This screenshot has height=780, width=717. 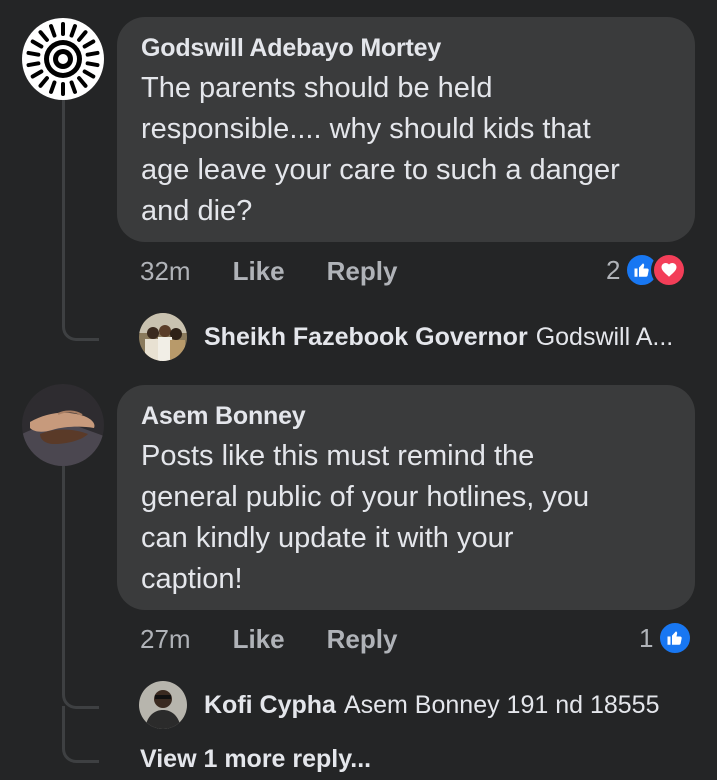 I want to click on comment-author: Godswill Adebayo Mortey, so click(x=406, y=48).